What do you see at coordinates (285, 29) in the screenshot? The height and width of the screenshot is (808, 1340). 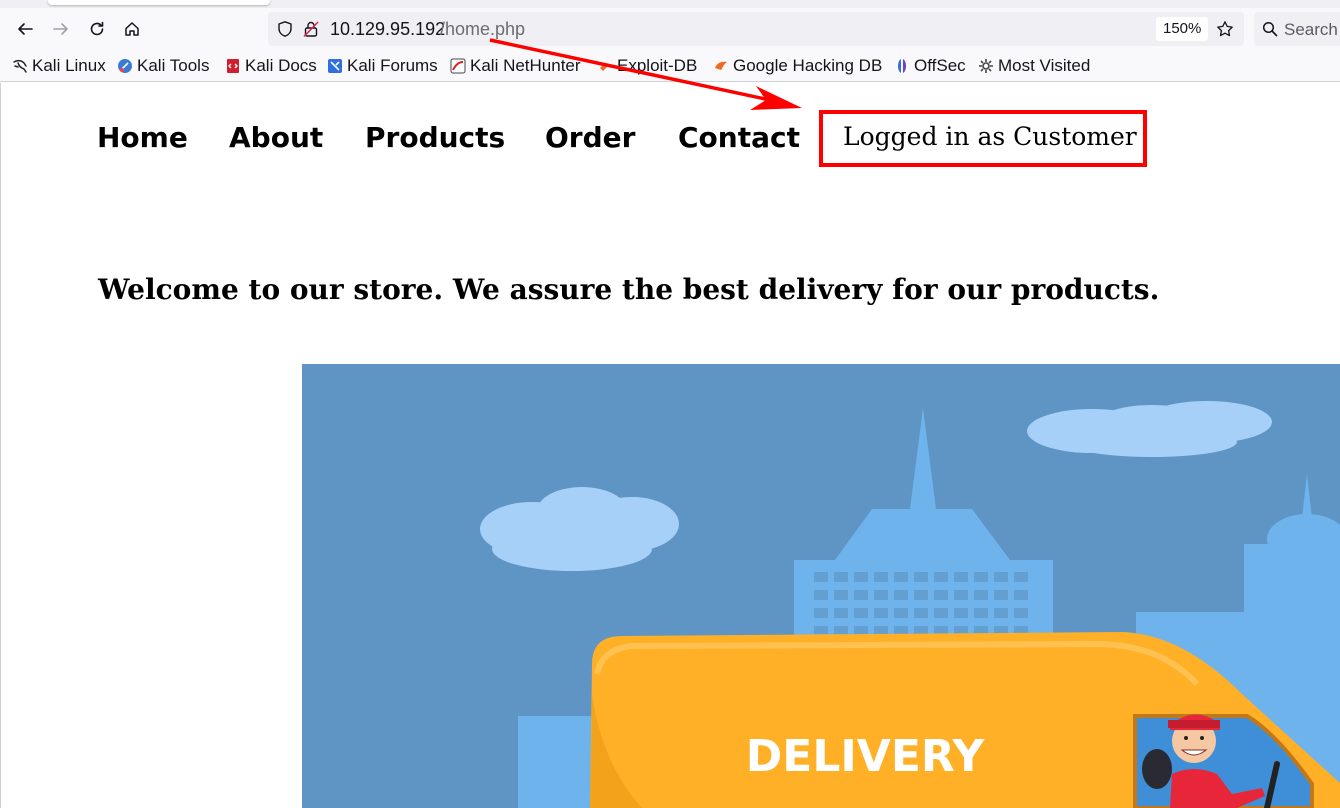 I see `shield-icon` at bounding box center [285, 29].